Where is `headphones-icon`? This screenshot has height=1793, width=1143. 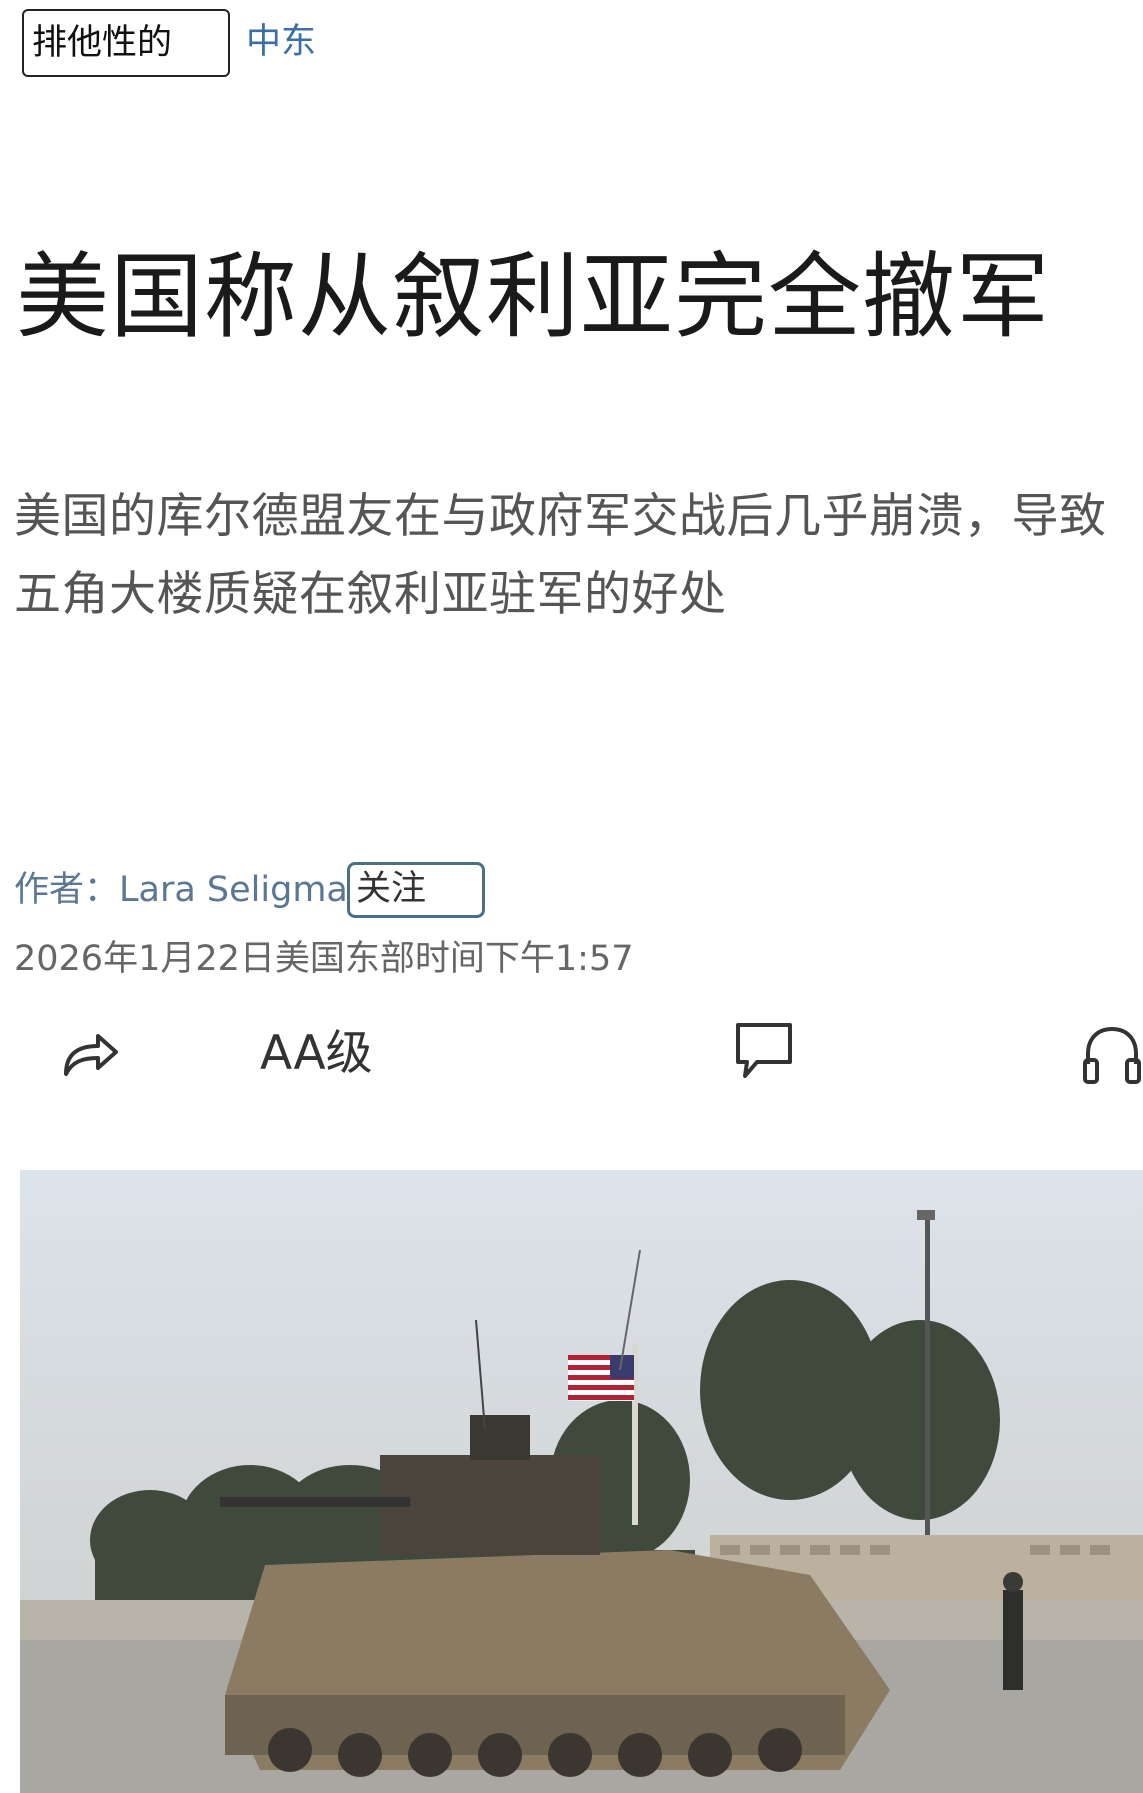 headphones-icon is located at coordinates (1111, 1055).